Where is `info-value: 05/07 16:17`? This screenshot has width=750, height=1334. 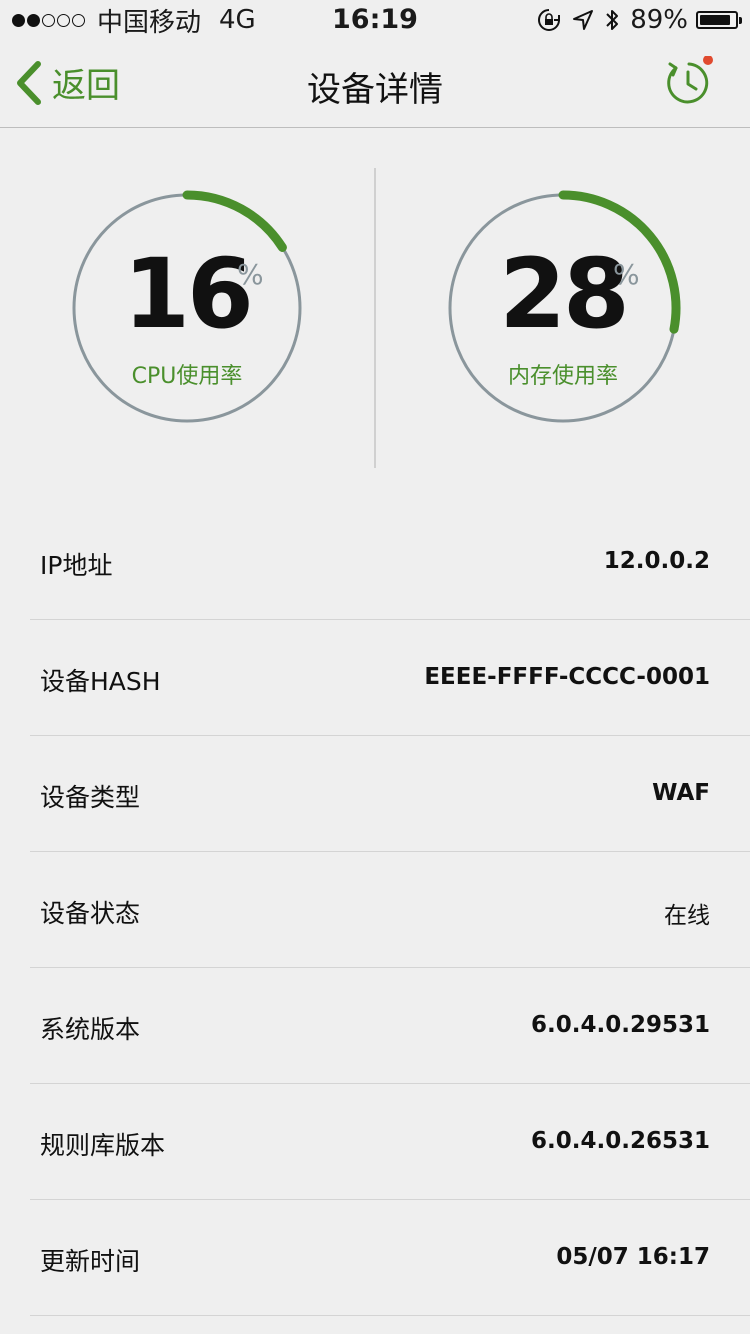
info-value: 05/07 16:17 is located at coordinates (633, 1257).